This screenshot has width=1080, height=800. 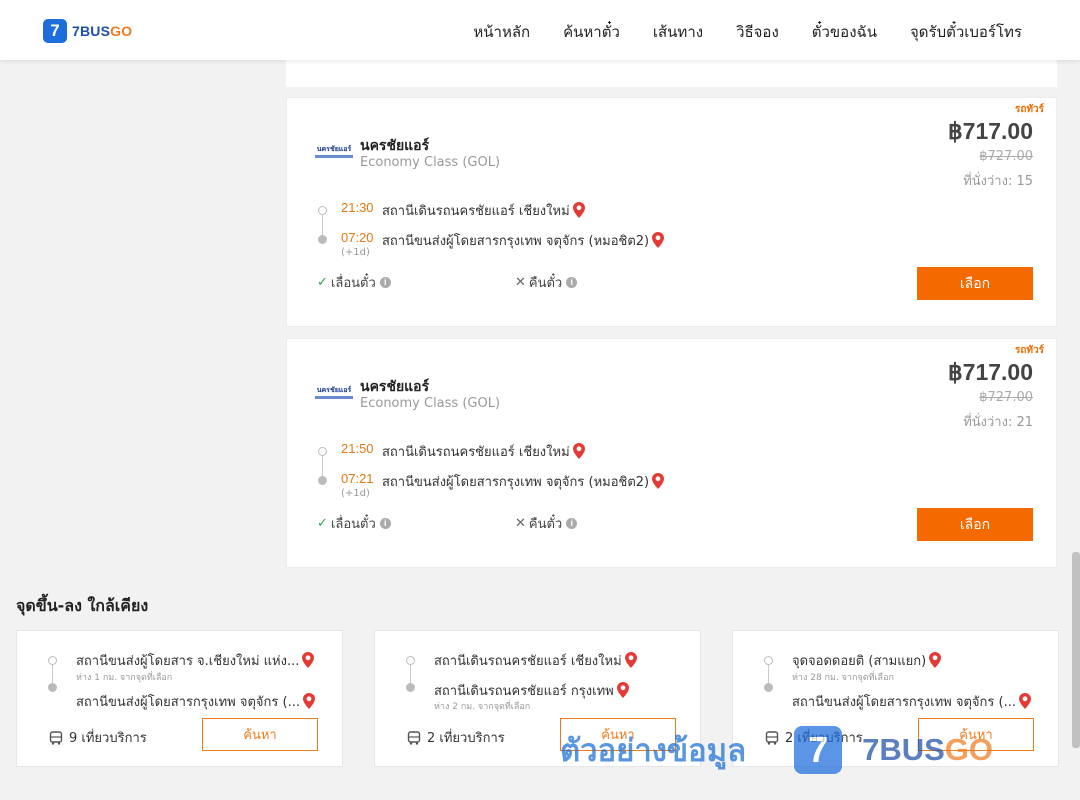 What do you see at coordinates (843, 678) in the screenshot?
I see `from-distance: ห่าง 28 กม. จากจุดที่เลือก` at bounding box center [843, 678].